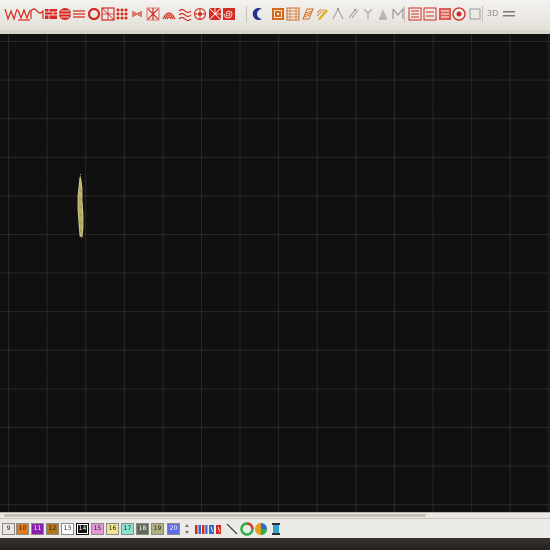  I want to click on thread-swatch: 12, so click(52, 529).